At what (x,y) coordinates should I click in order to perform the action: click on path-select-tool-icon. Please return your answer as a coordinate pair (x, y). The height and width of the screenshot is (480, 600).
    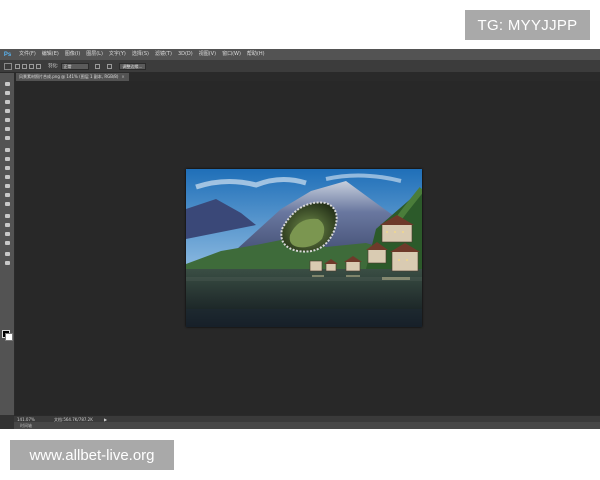
    Looking at the image, I should click on (7, 234).